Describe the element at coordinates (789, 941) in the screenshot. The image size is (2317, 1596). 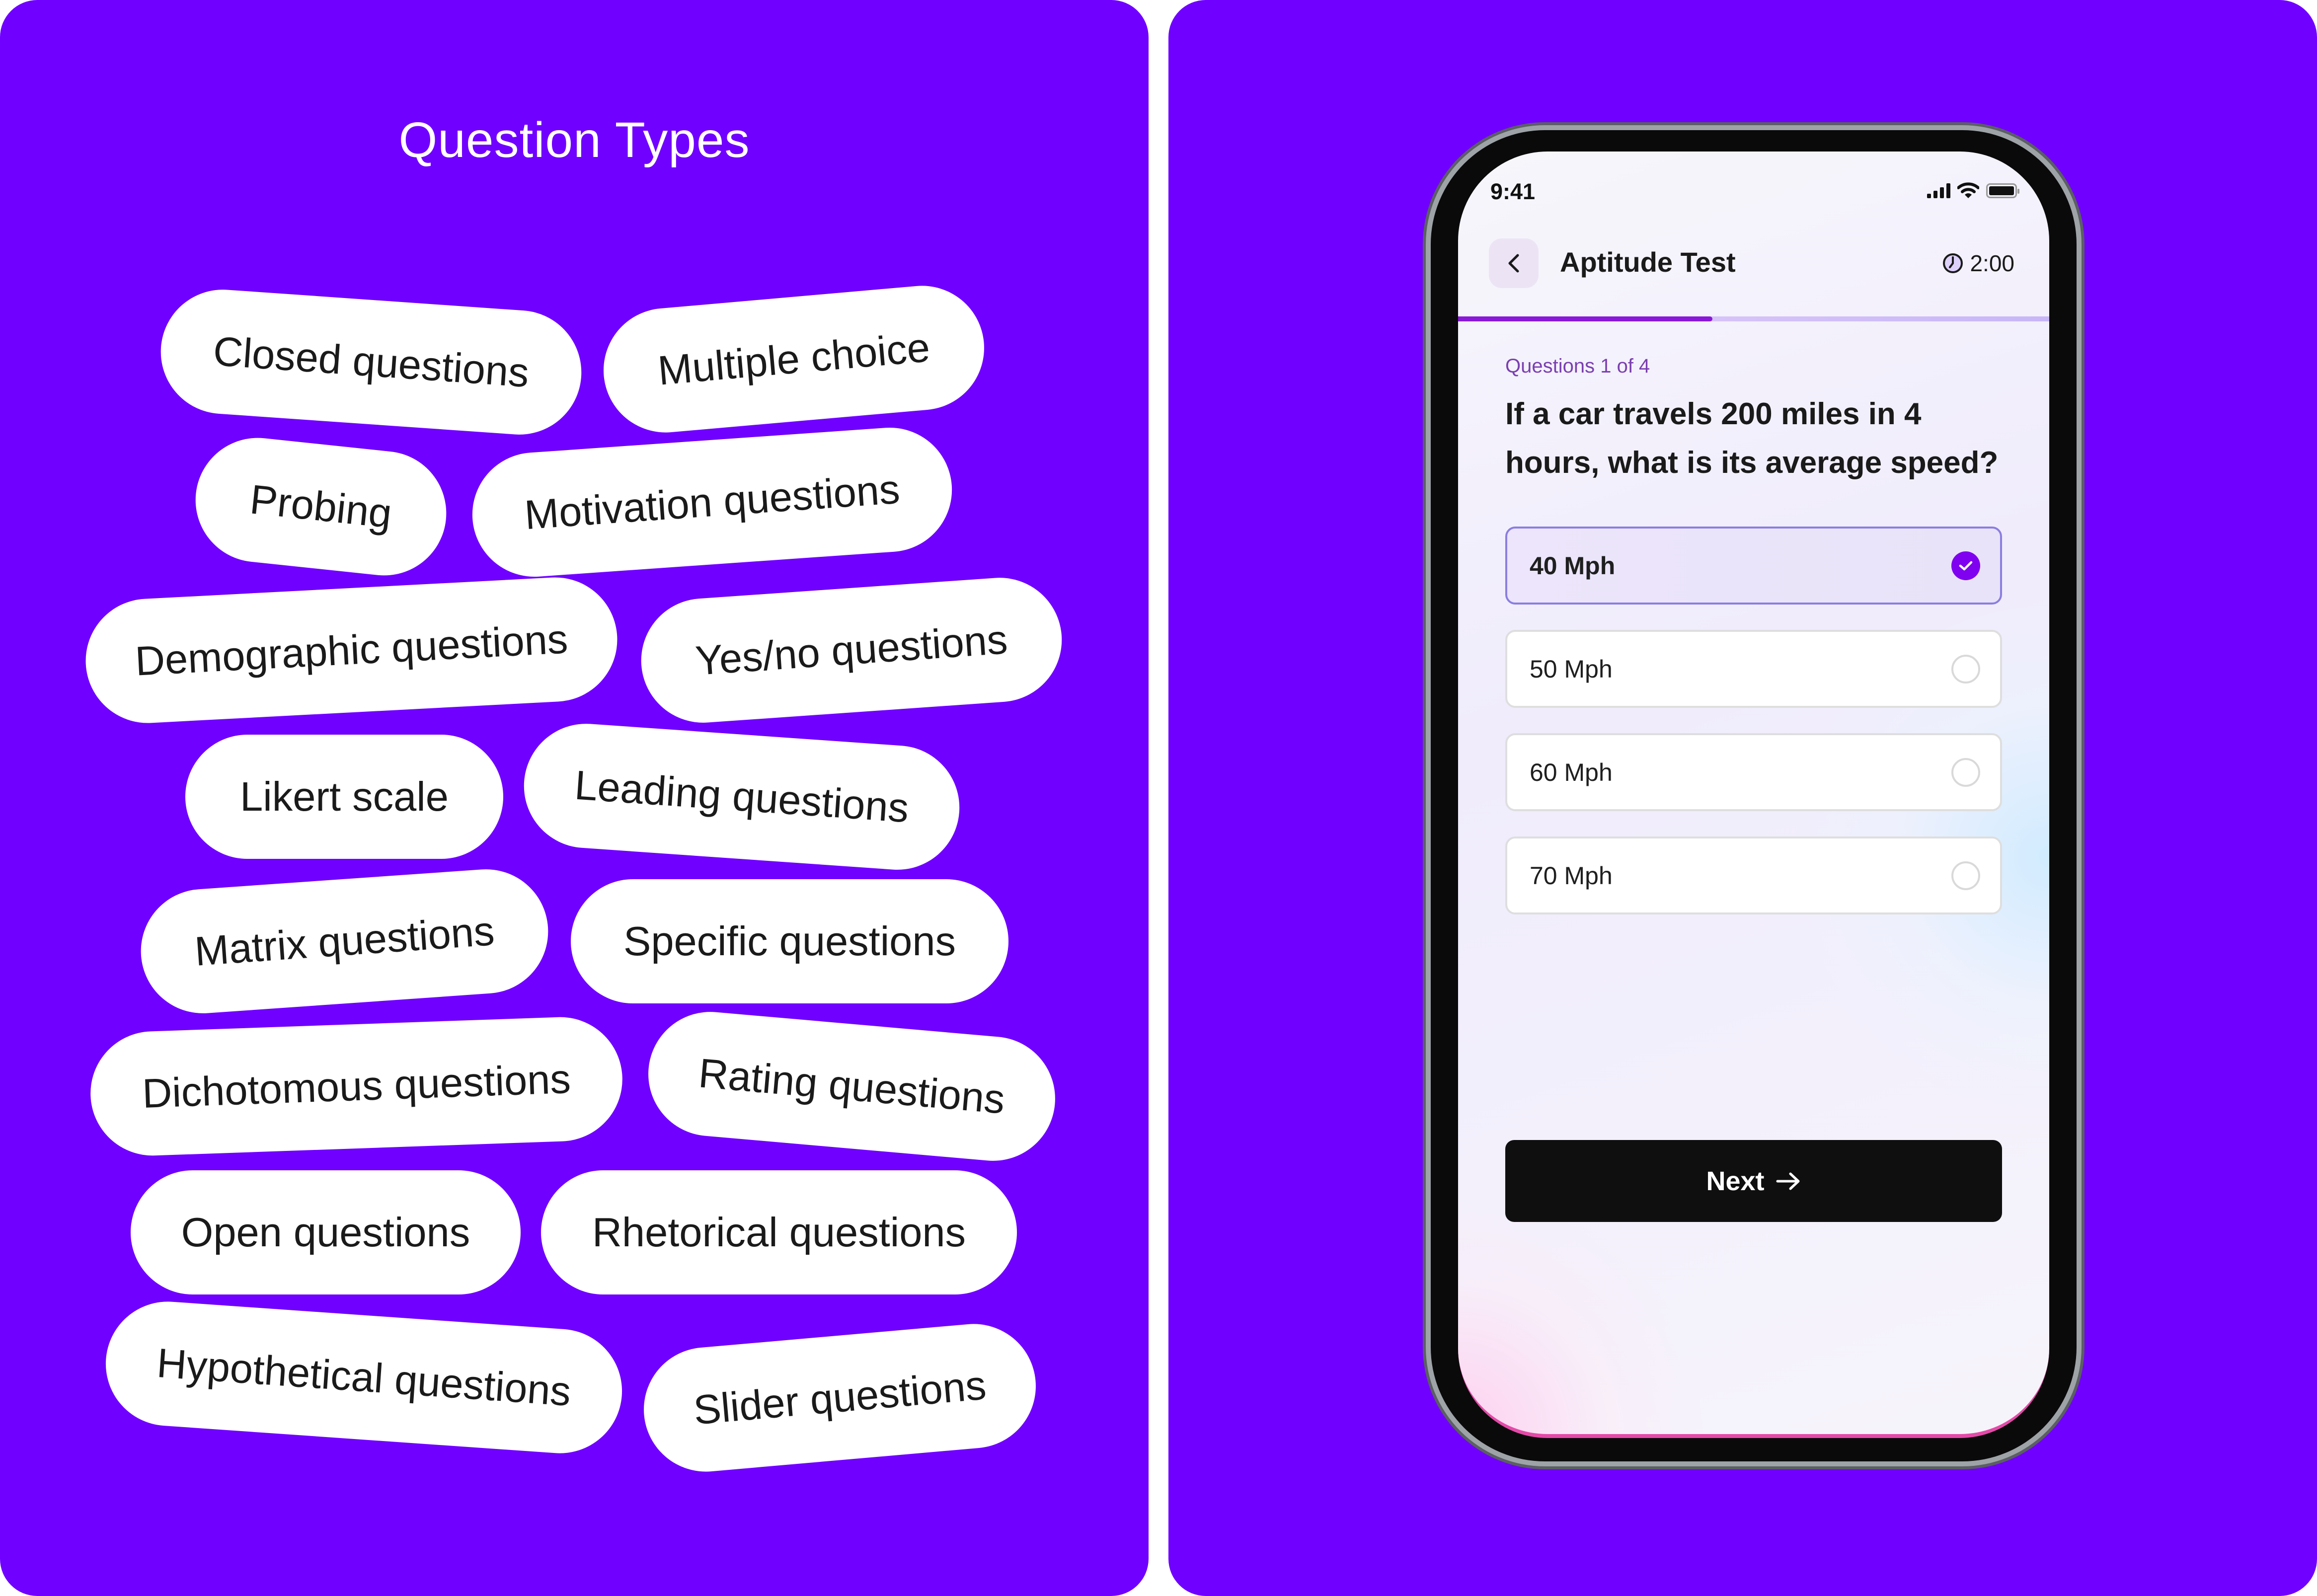
I see `pill-specific-questions: Specific questions` at that location.